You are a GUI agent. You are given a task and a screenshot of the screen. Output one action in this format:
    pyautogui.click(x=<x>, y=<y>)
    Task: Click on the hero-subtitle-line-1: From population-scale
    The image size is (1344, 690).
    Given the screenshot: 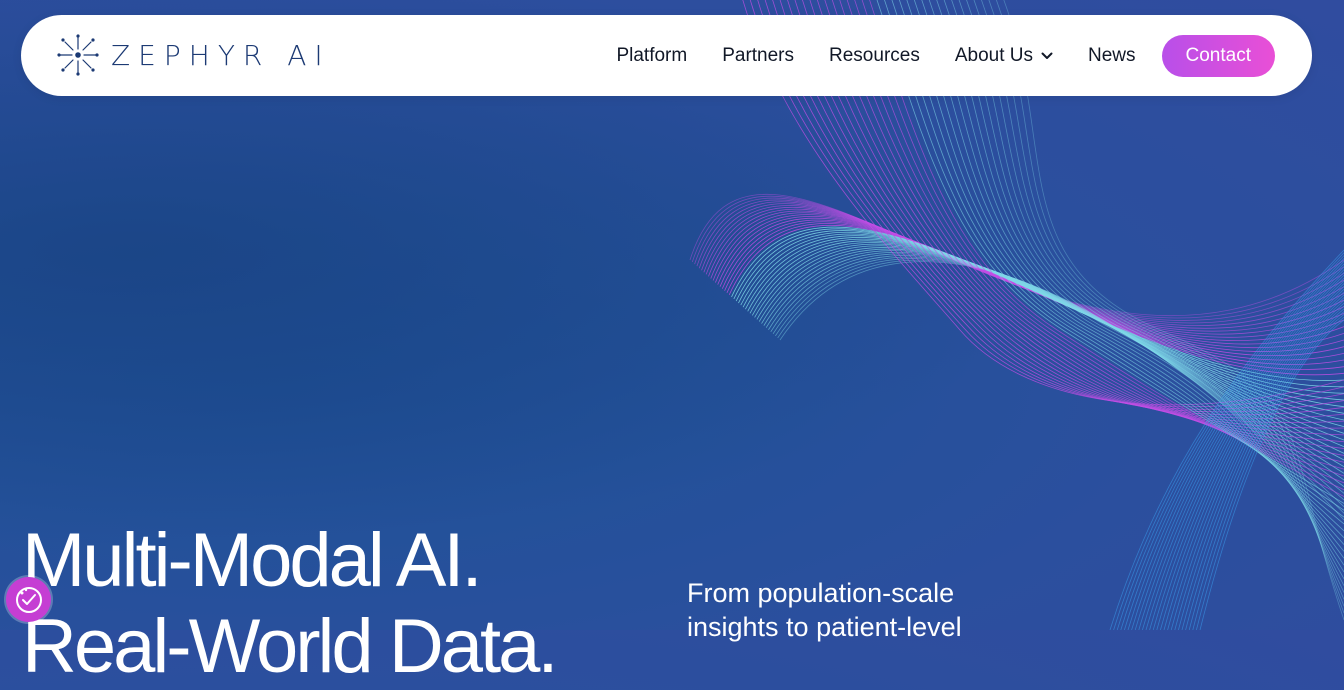 What is the action you would take?
    pyautogui.click(x=821, y=593)
    